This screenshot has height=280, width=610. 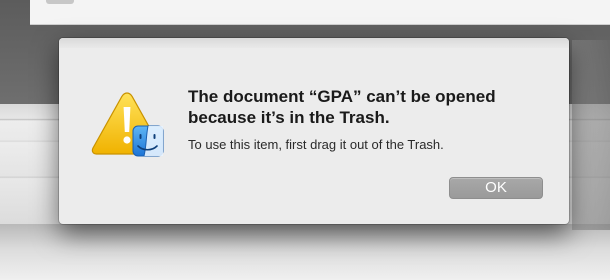 What do you see at coordinates (496, 188) in the screenshot?
I see `ok-button: OK` at bounding box center [496, 188].